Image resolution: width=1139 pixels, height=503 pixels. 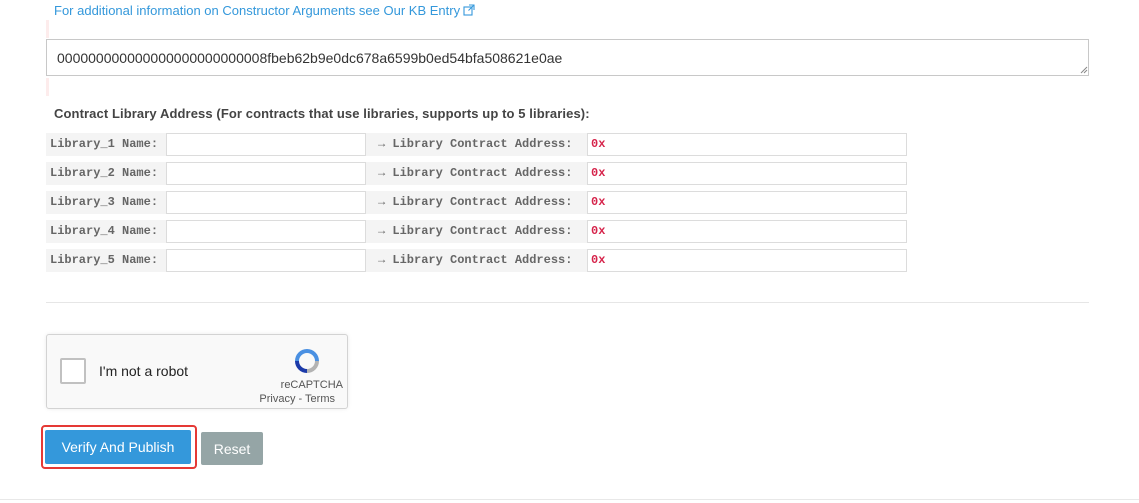 I want to click on external-link-icon, so click(x=469, y=10).